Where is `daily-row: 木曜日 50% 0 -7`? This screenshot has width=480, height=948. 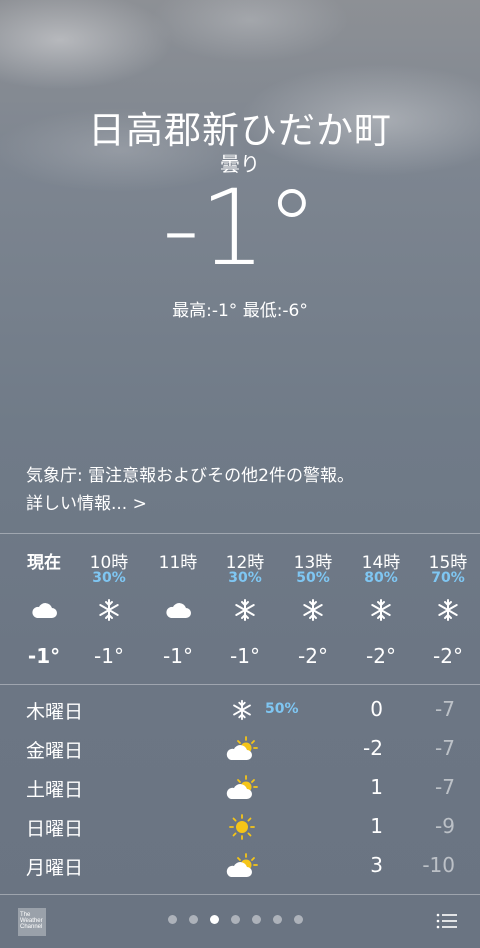 daily-row: 木曜日 50% 0 -7 is located at coordinates (240, 710).